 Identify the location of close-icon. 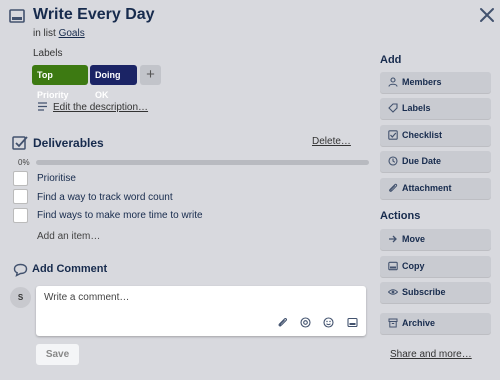
(487, 15).